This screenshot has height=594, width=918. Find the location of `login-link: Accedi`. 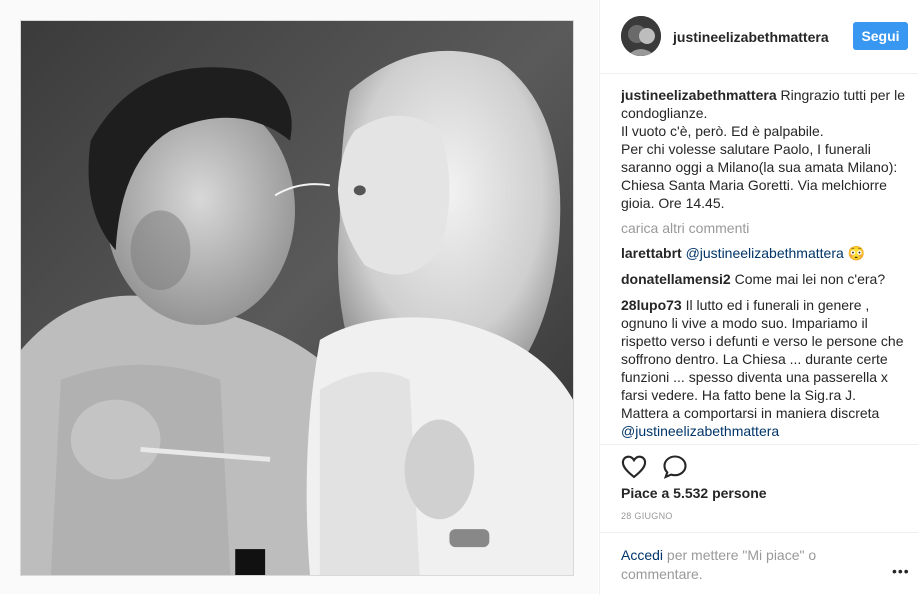

login-link: Accedi is located at coordinates (642, 555).